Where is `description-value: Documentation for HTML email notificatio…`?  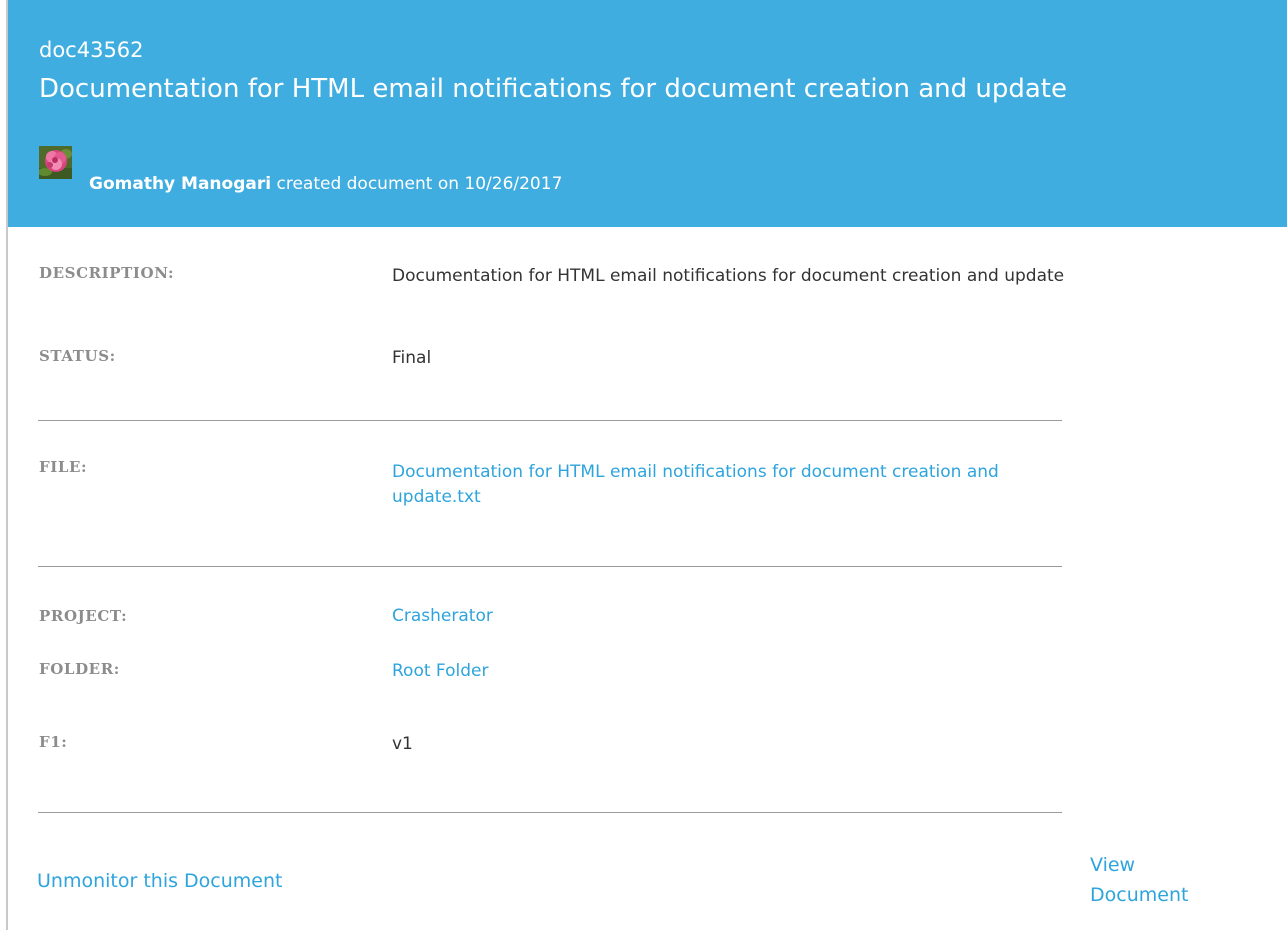 description-value: Documentation for HTML email notificatio… is located at coordinates (728, 276).